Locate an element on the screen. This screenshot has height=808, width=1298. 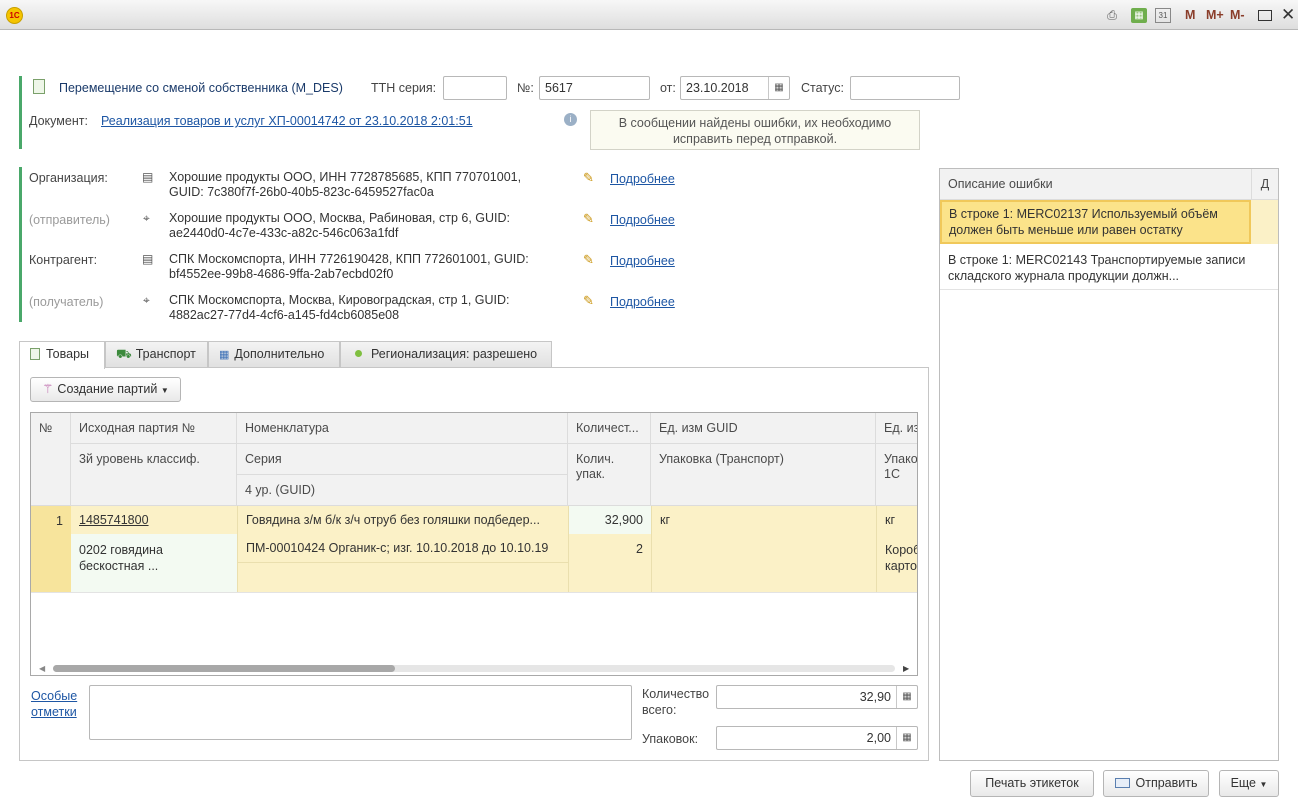
organization-more-link: Подробнее is located at coordinates (642, 179).